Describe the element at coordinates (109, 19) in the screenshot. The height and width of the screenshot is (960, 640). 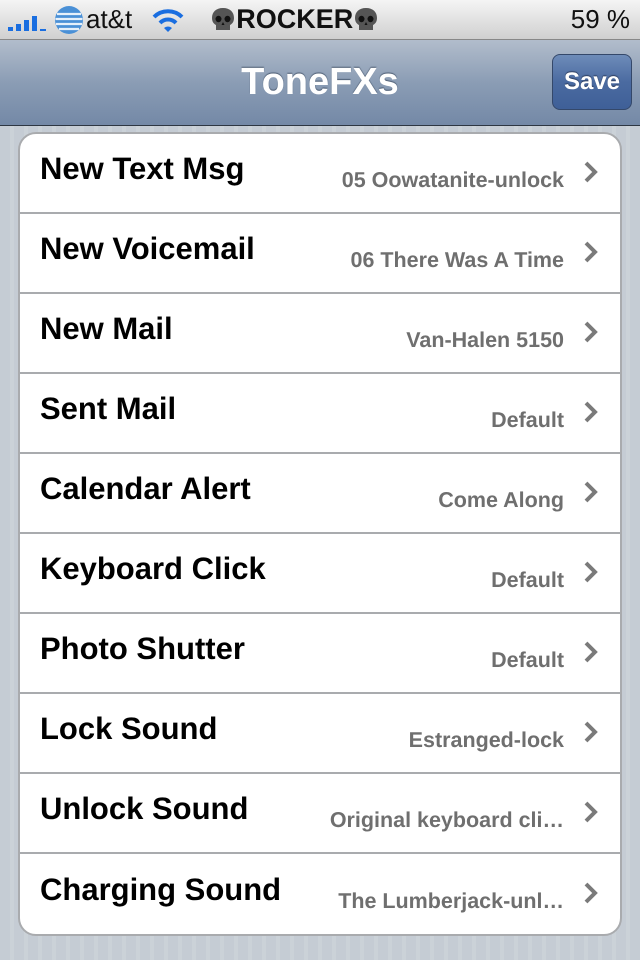
I see `carrier-name: at&t` at that location.